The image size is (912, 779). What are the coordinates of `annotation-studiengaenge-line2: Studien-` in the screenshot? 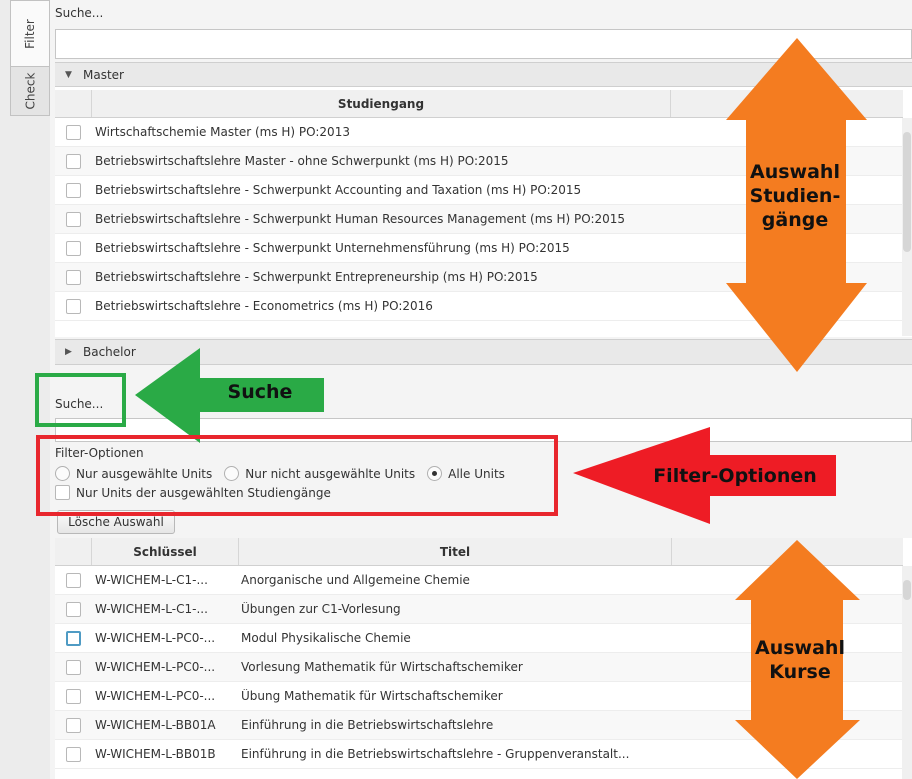 It's located at (795, 196).